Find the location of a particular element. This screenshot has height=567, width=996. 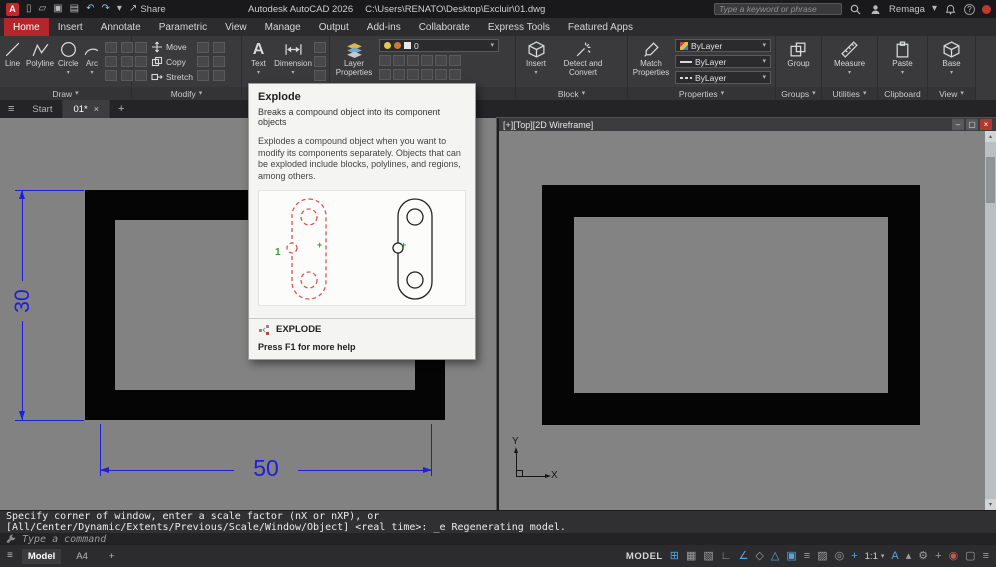

command-customize-icon is located at coordinates (10, 539).